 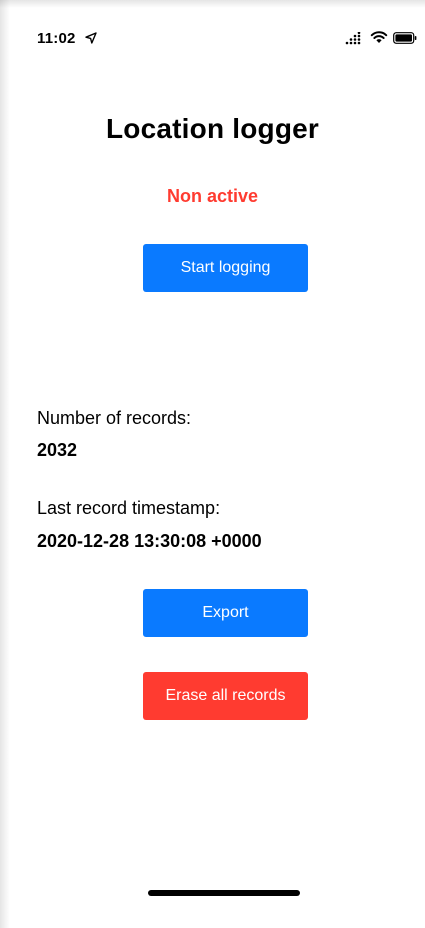 I want to click on logging-status-label: Non active, so click(x=212, y=196).